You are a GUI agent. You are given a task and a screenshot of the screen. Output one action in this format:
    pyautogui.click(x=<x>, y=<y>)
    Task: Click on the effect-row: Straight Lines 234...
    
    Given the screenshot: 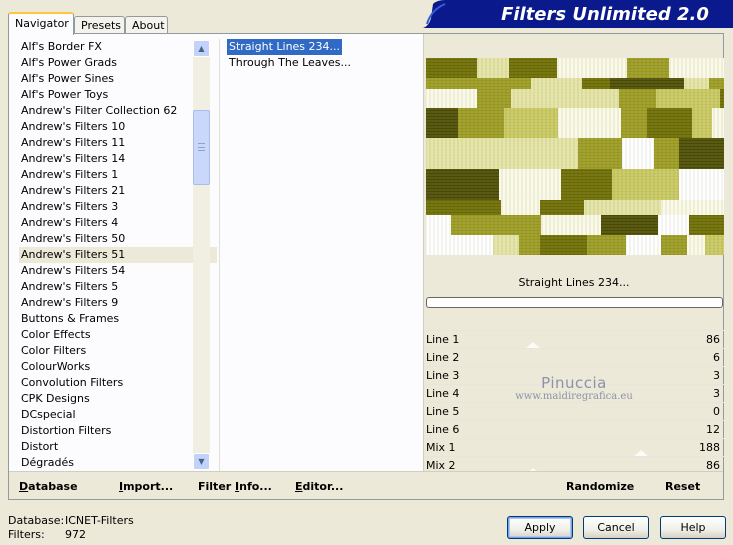 What is the action you would take?
    pyautogui.click(x=317, y=47)
    